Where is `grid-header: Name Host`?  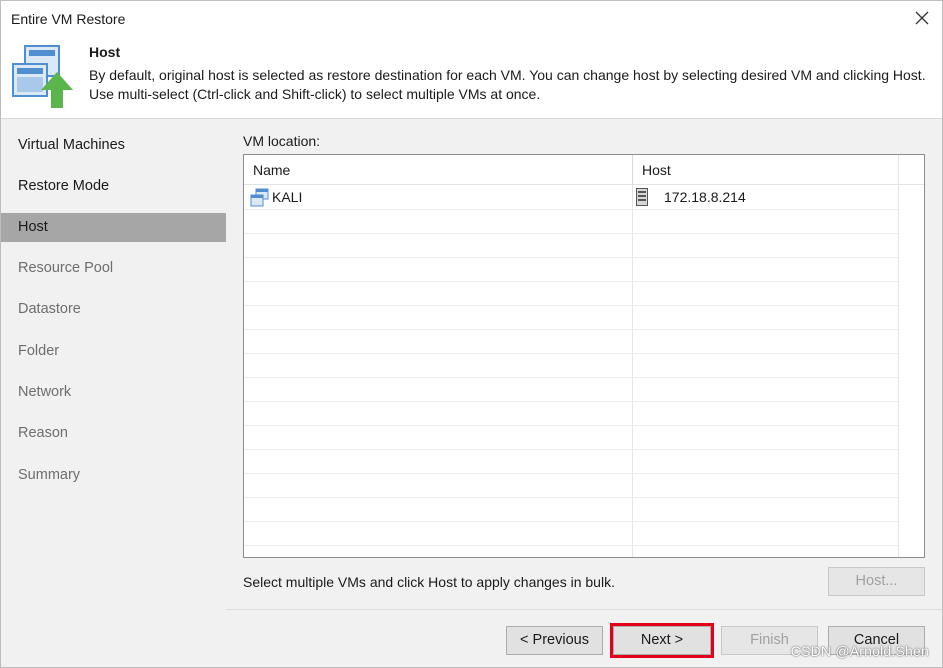 grid-header: Name Host is located at coordinates (584, 170).